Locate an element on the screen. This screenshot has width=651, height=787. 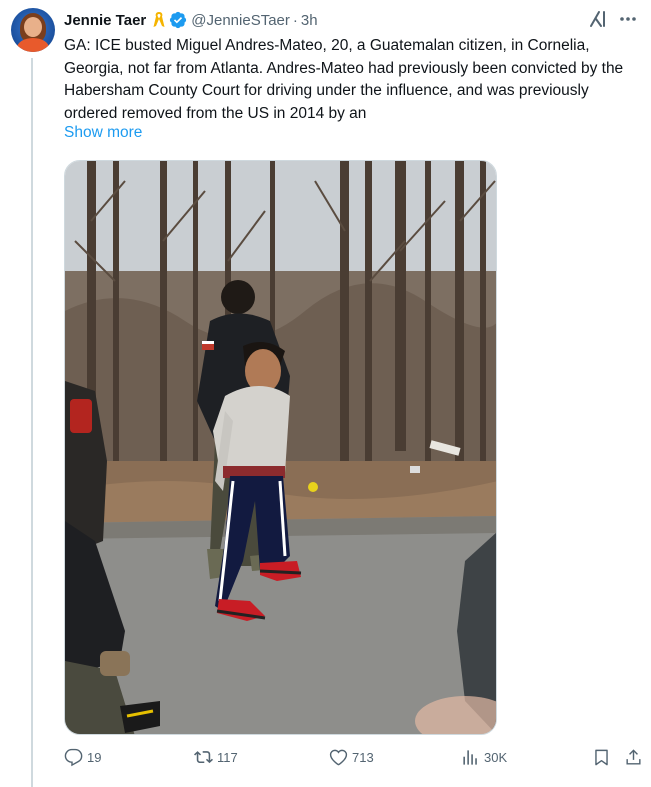
tweet-header: Jennie Taer @JennieSTaer · 3h is located at coordinates (191, 20).